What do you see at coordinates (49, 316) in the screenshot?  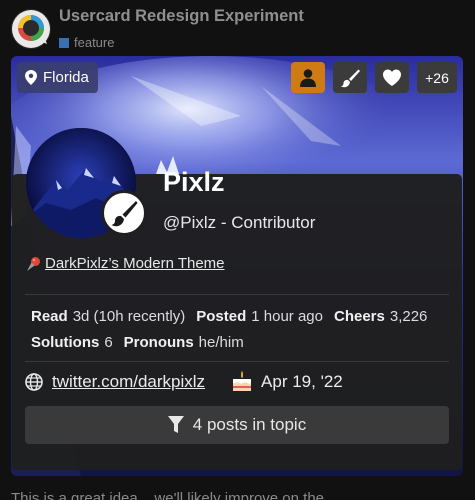 I see `stat-read-label: Read` at bounding box center [49, 316].